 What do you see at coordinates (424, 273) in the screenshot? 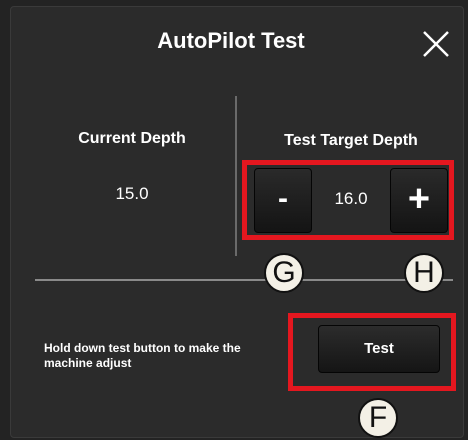
I see `callout-marker-h: H` at bounding box center [424, 273].